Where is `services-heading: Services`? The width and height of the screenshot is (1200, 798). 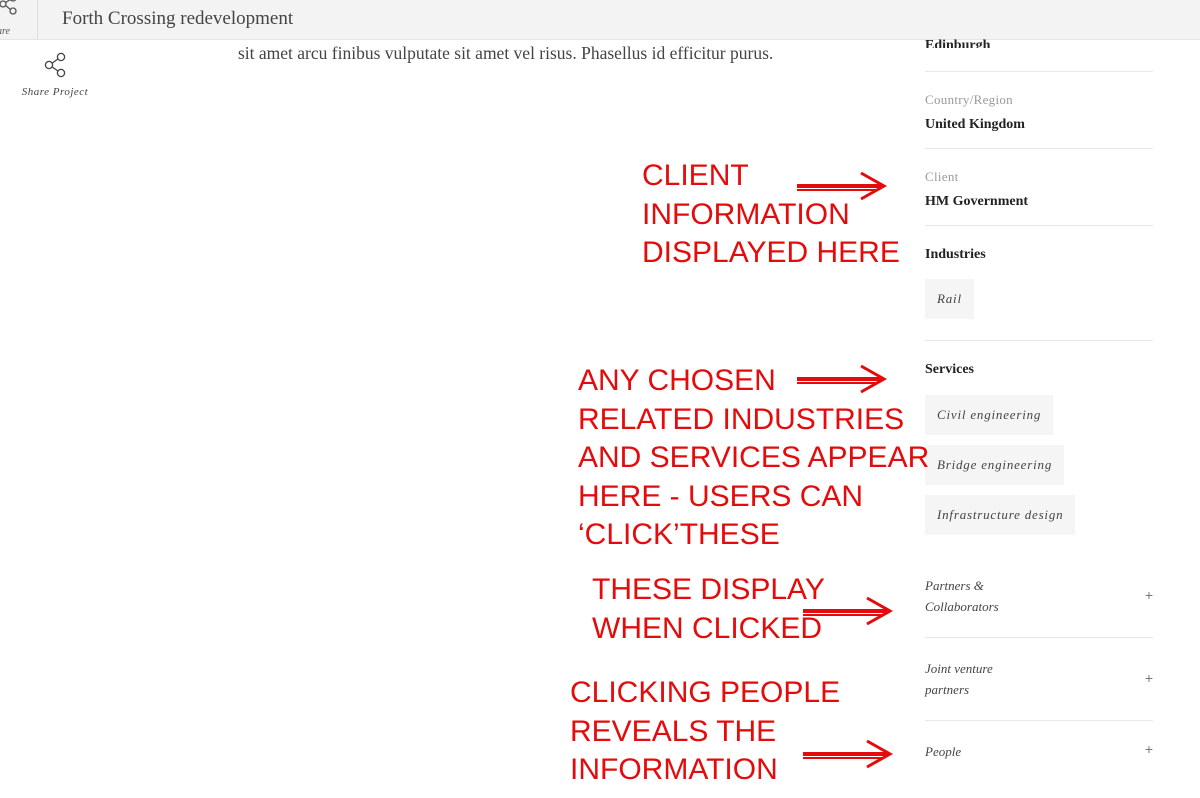
services-heading: Services is located at coordinates (949, 369).